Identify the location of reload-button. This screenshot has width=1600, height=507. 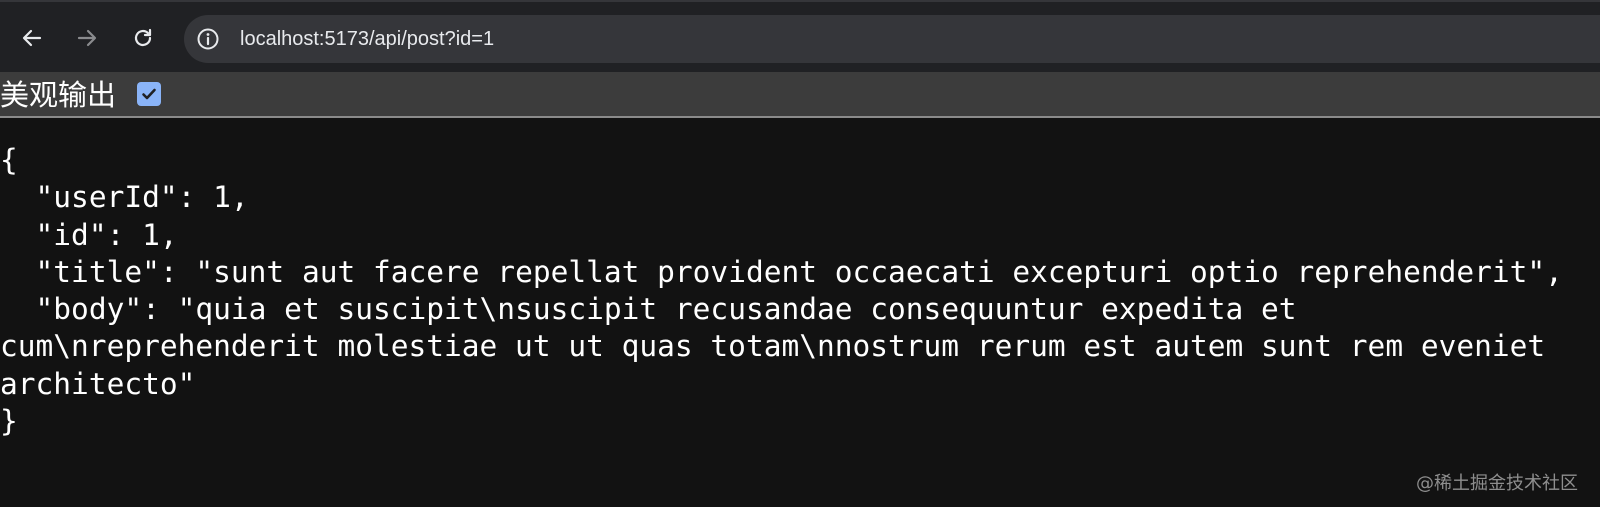
(143, 38).